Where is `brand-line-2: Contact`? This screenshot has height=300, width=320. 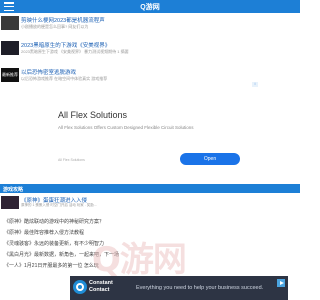
brand-line-2: Contact is located at coordinates (99, 289).